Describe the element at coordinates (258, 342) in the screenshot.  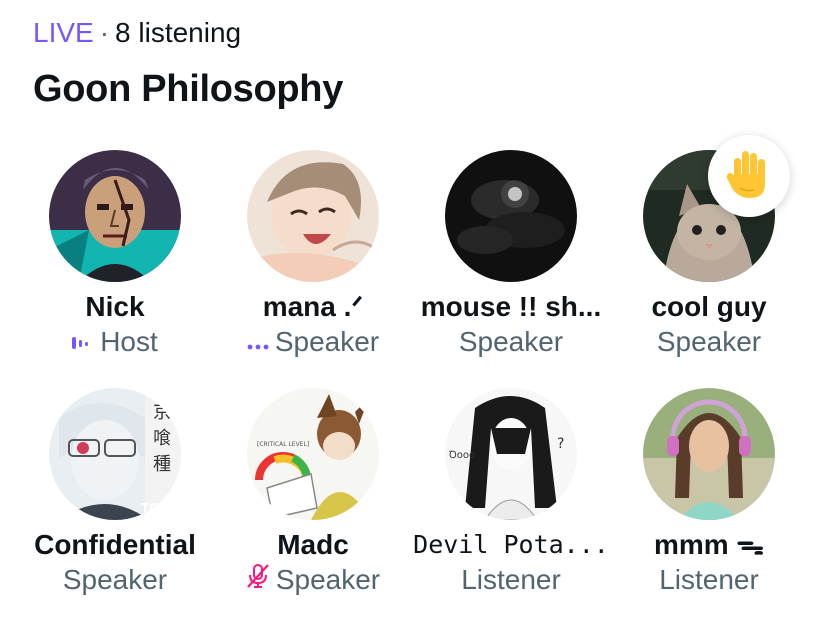
I see `speaking-dots-icon` at that location.